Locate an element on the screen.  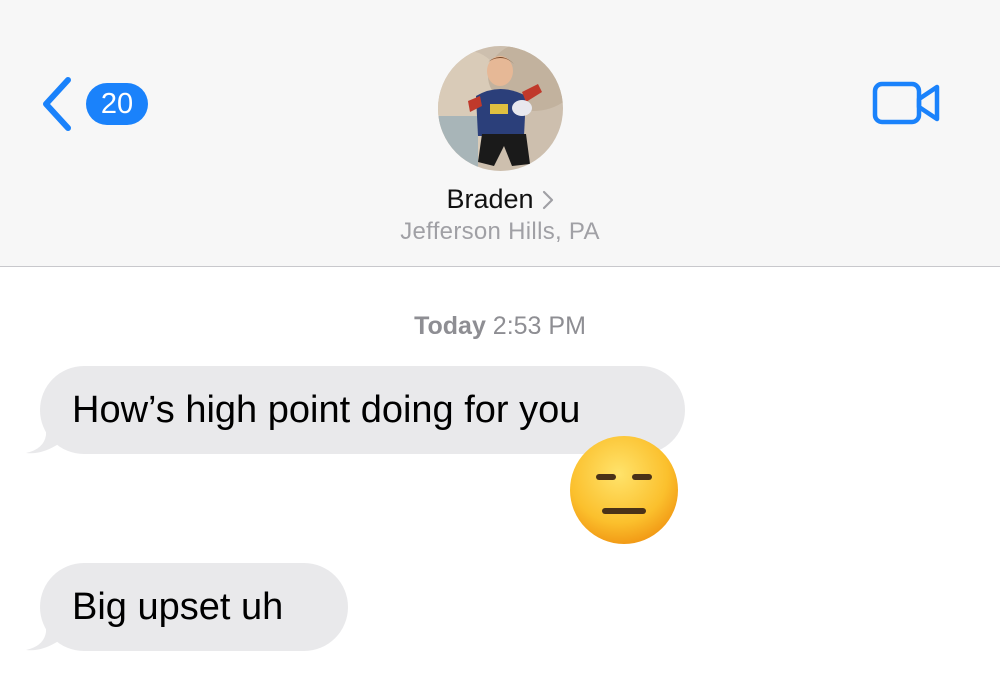
timestamp-time: 2:53 PM is located at coordinates (539, 326).